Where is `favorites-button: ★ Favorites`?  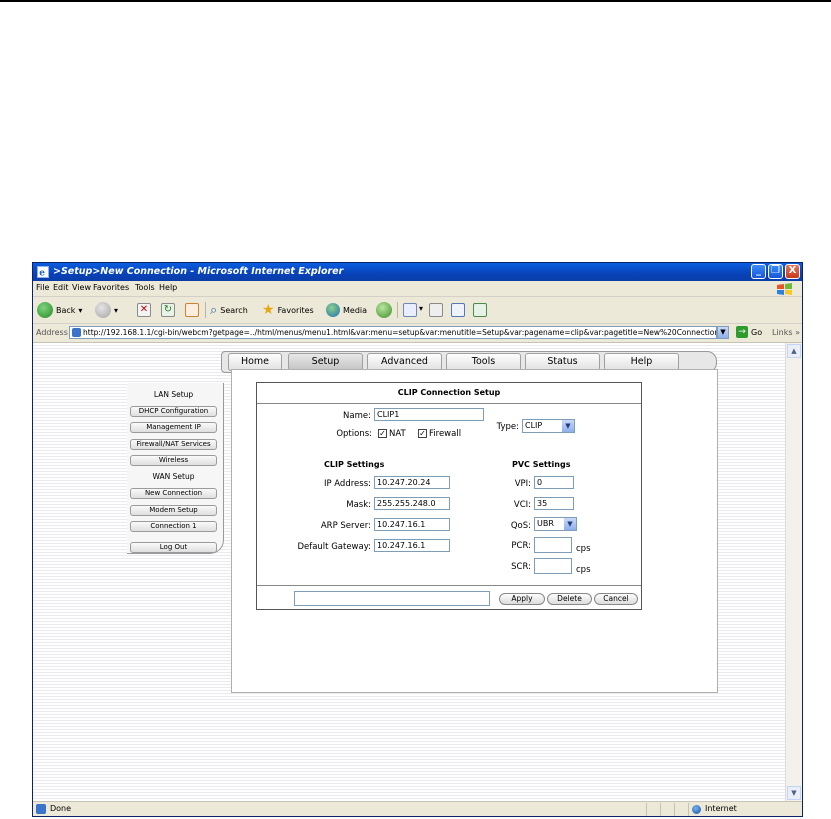
favorites-button: ★ Favorites is located at coordinates (288, 310).